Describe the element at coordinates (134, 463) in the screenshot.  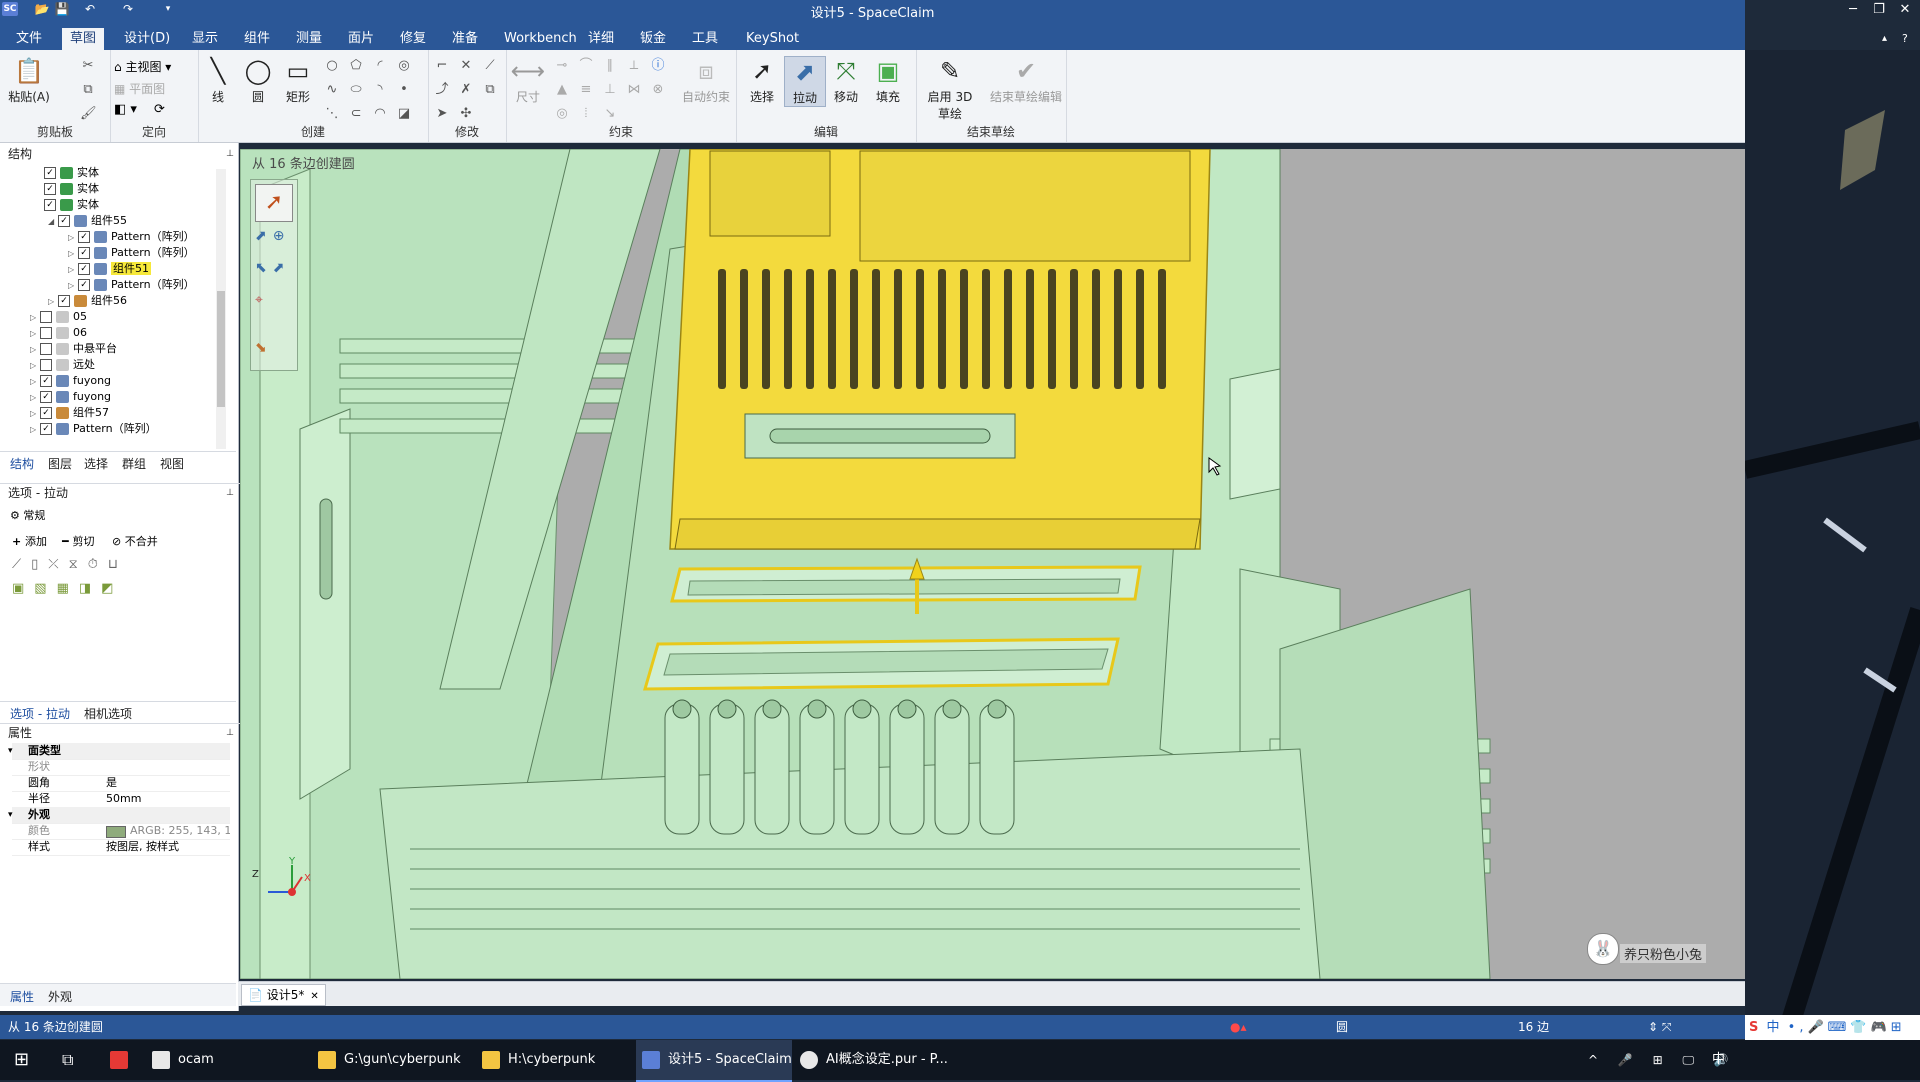
I see `tab-groups: 群组` at that location.